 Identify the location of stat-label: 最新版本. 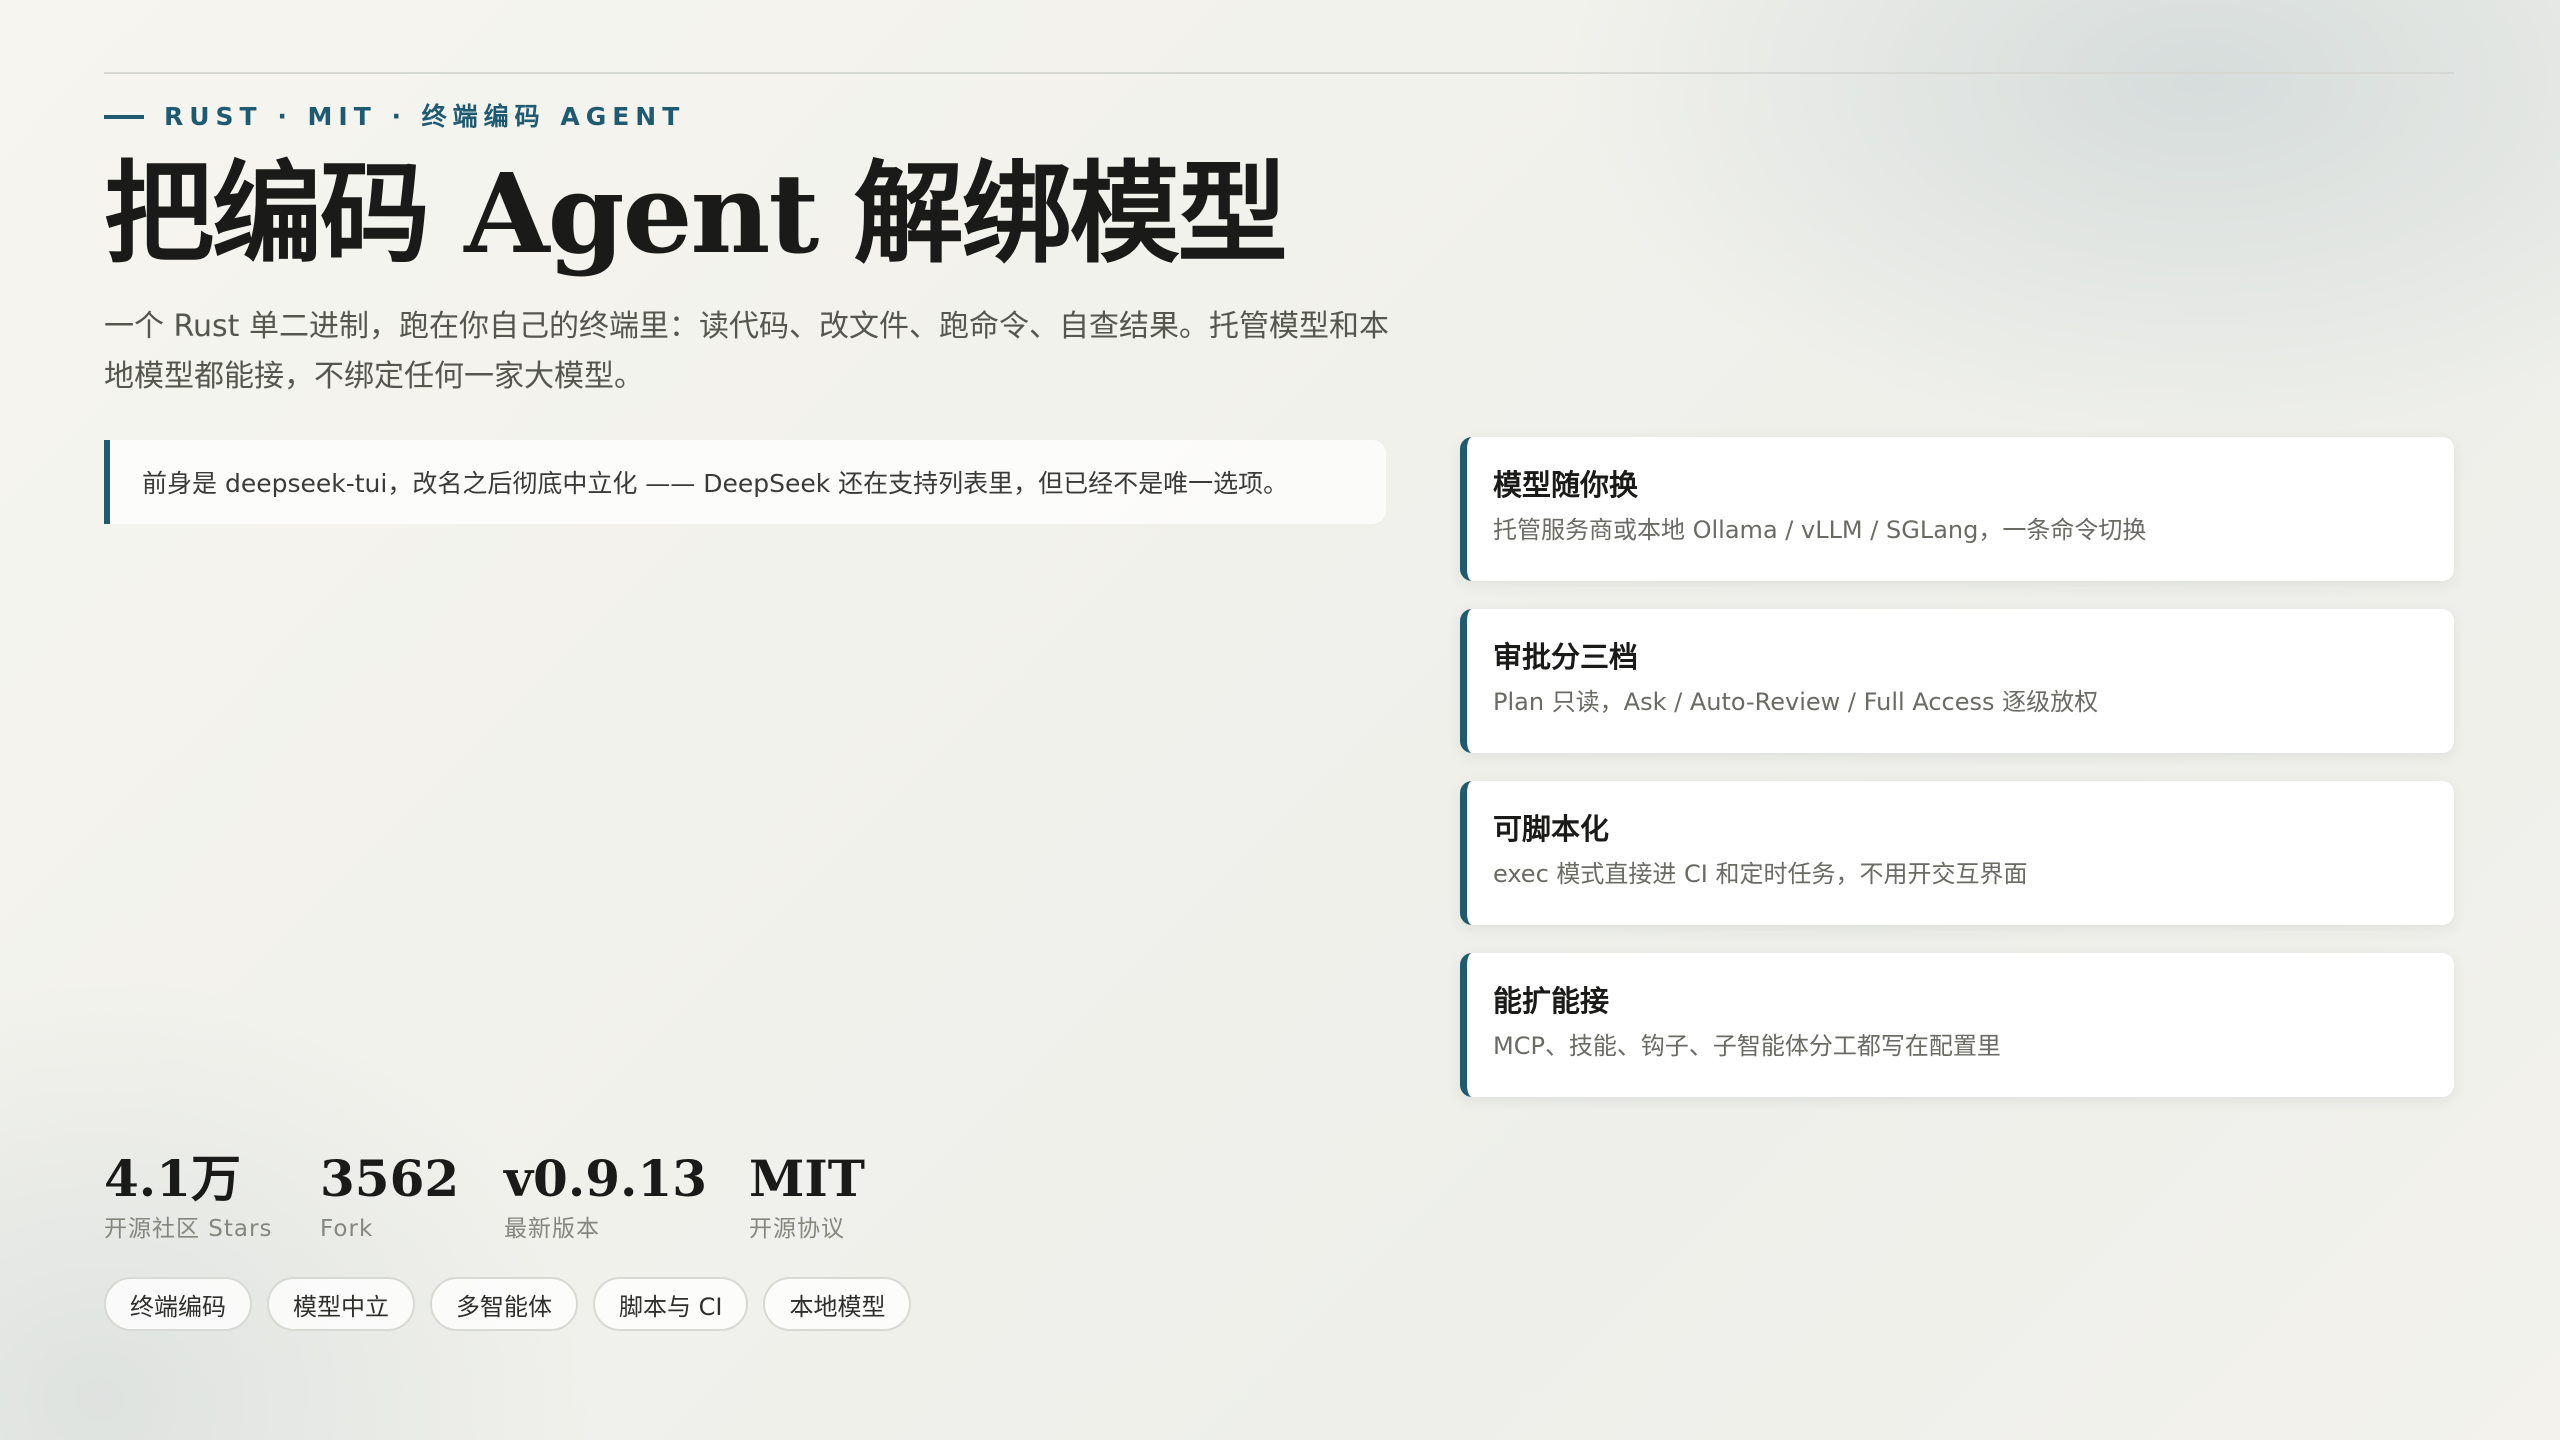
(552, 1229).